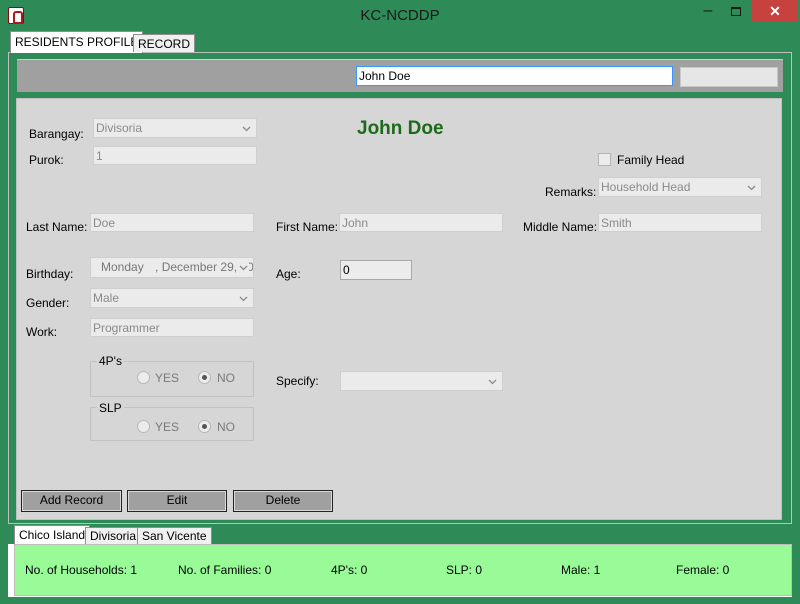 The height and width of the screenshot is (604, 800). I want to click on gender-select: Male, so click(172, 298).